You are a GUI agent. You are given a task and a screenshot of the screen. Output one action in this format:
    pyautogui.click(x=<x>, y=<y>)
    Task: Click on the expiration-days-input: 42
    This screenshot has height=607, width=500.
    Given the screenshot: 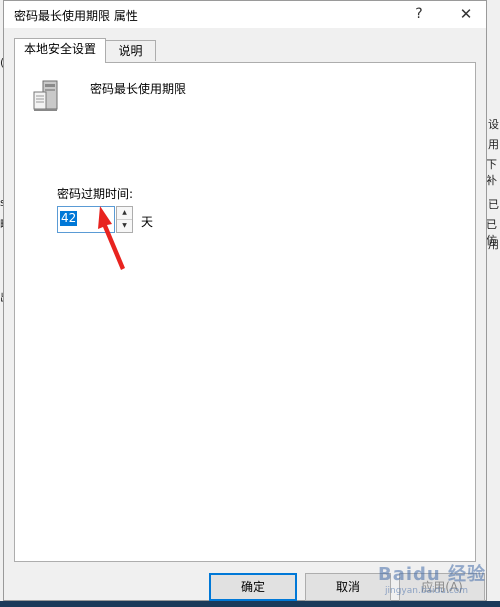 What is the action you would take?
    pyautogui.click(x=86, y=219)
    